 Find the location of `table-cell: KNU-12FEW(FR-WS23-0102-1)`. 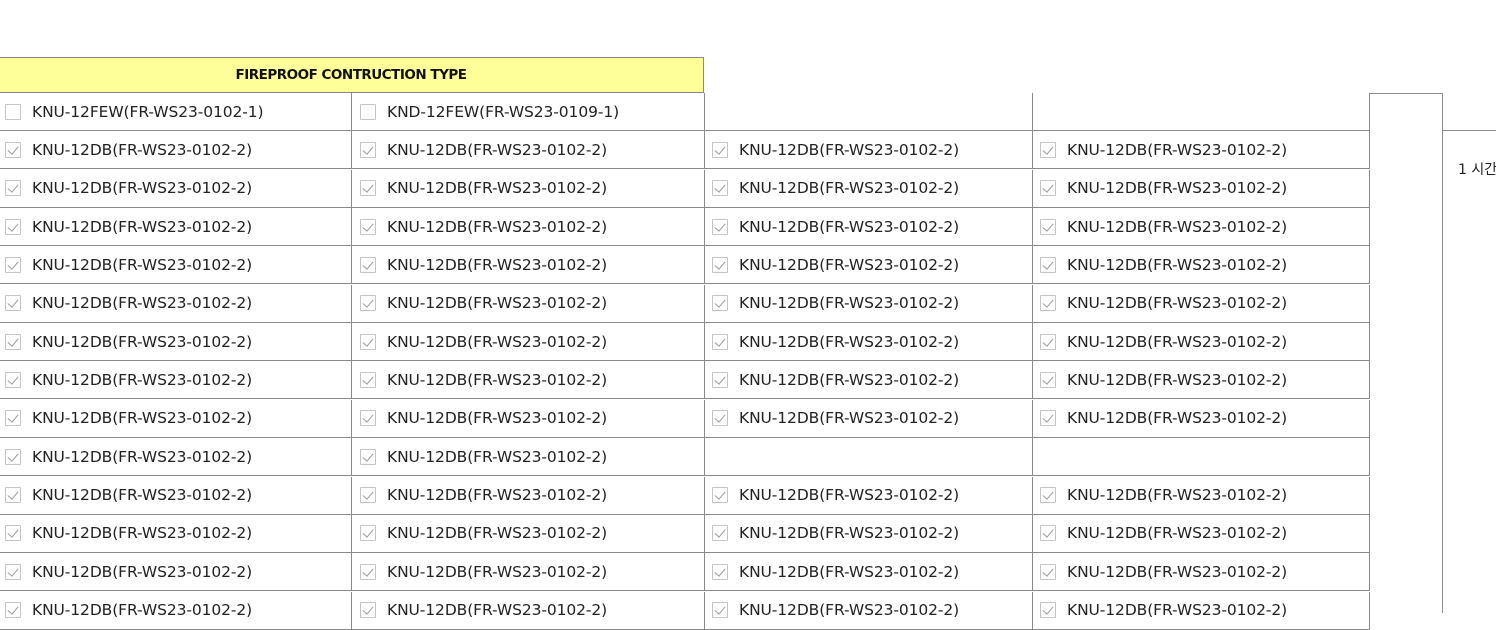

table-cell: KNU-12FEW(FR-WS23-0102-1) is located at coordinates (176, 112).